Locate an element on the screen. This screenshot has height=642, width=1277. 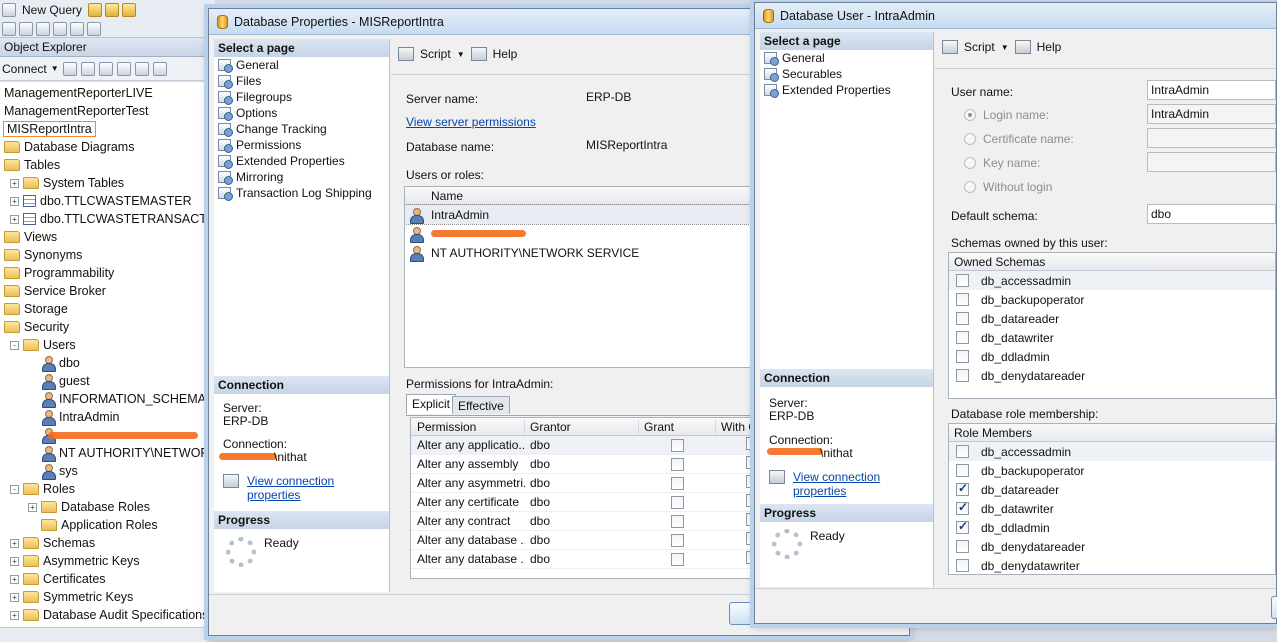
certificate-name-radio is located at coordinates (970, 139).